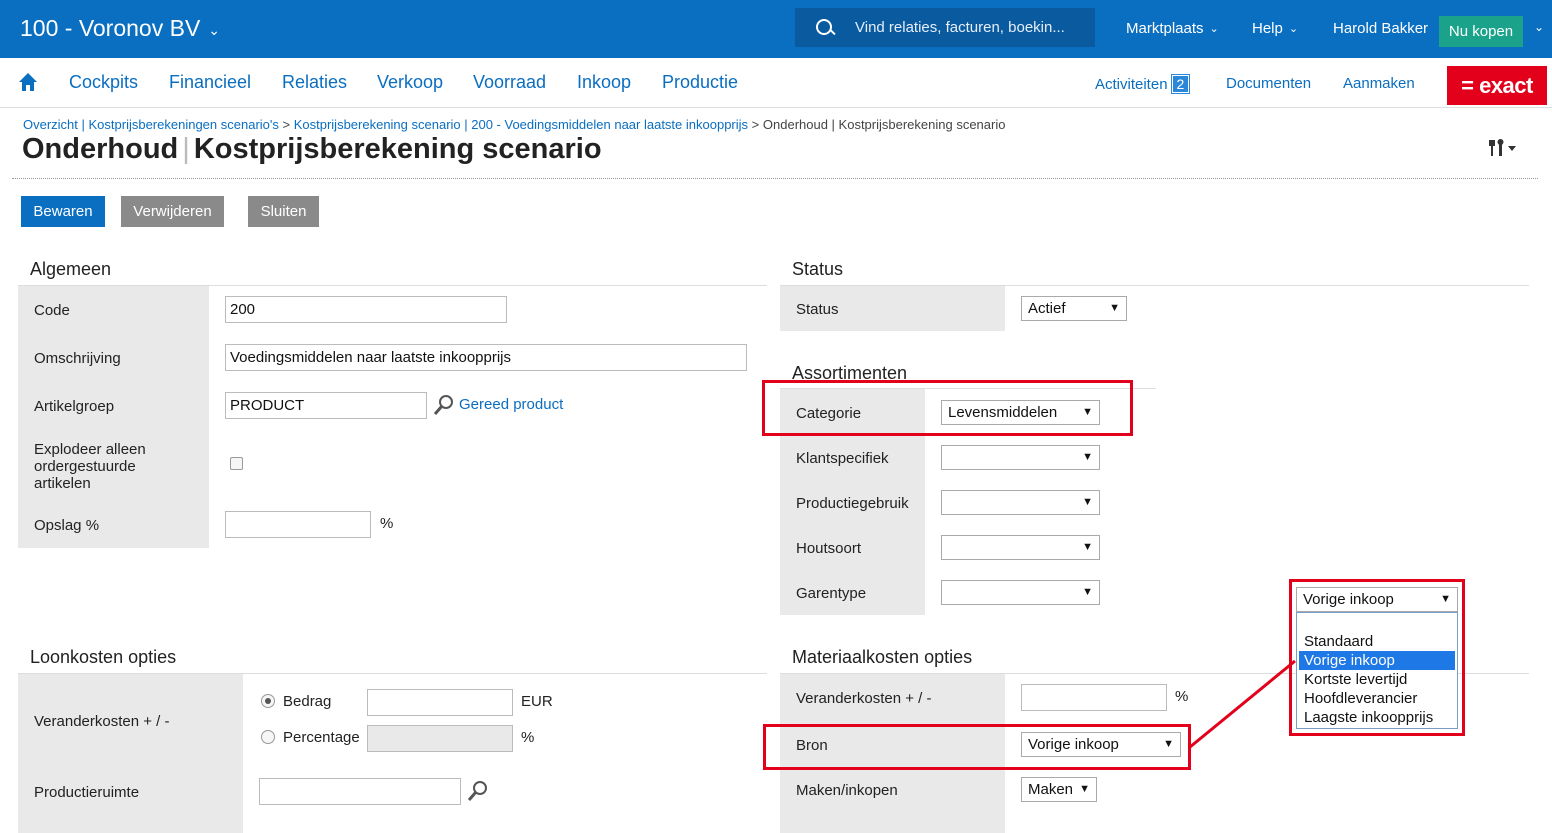 This screenshot has height=833, width=1552. Describe the element at coordinates (63, 211) in the screenshot. I see `save-button: Bewaren` at that location.